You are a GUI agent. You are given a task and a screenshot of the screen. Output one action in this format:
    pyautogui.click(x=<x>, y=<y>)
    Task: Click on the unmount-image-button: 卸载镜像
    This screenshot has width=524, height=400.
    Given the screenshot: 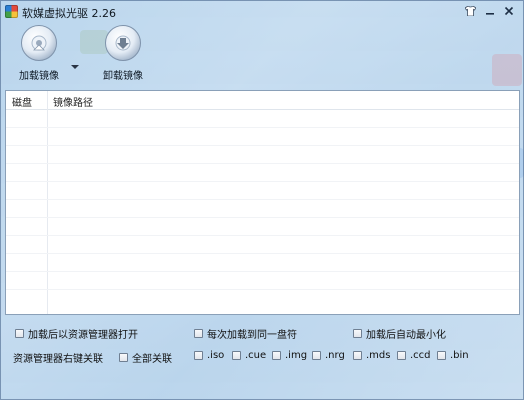 What is the action you would take?
    pyautogui.click(x=123, y=54)
    